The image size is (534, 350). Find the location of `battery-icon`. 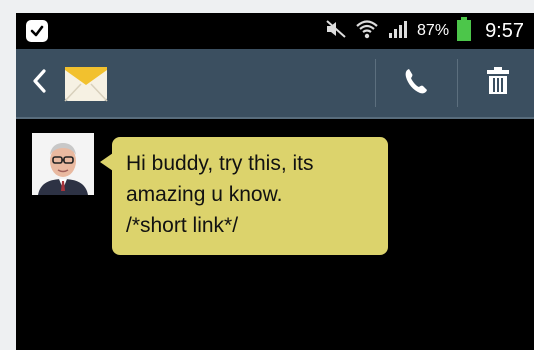

battery-icon is located at coordinates (464, 31).